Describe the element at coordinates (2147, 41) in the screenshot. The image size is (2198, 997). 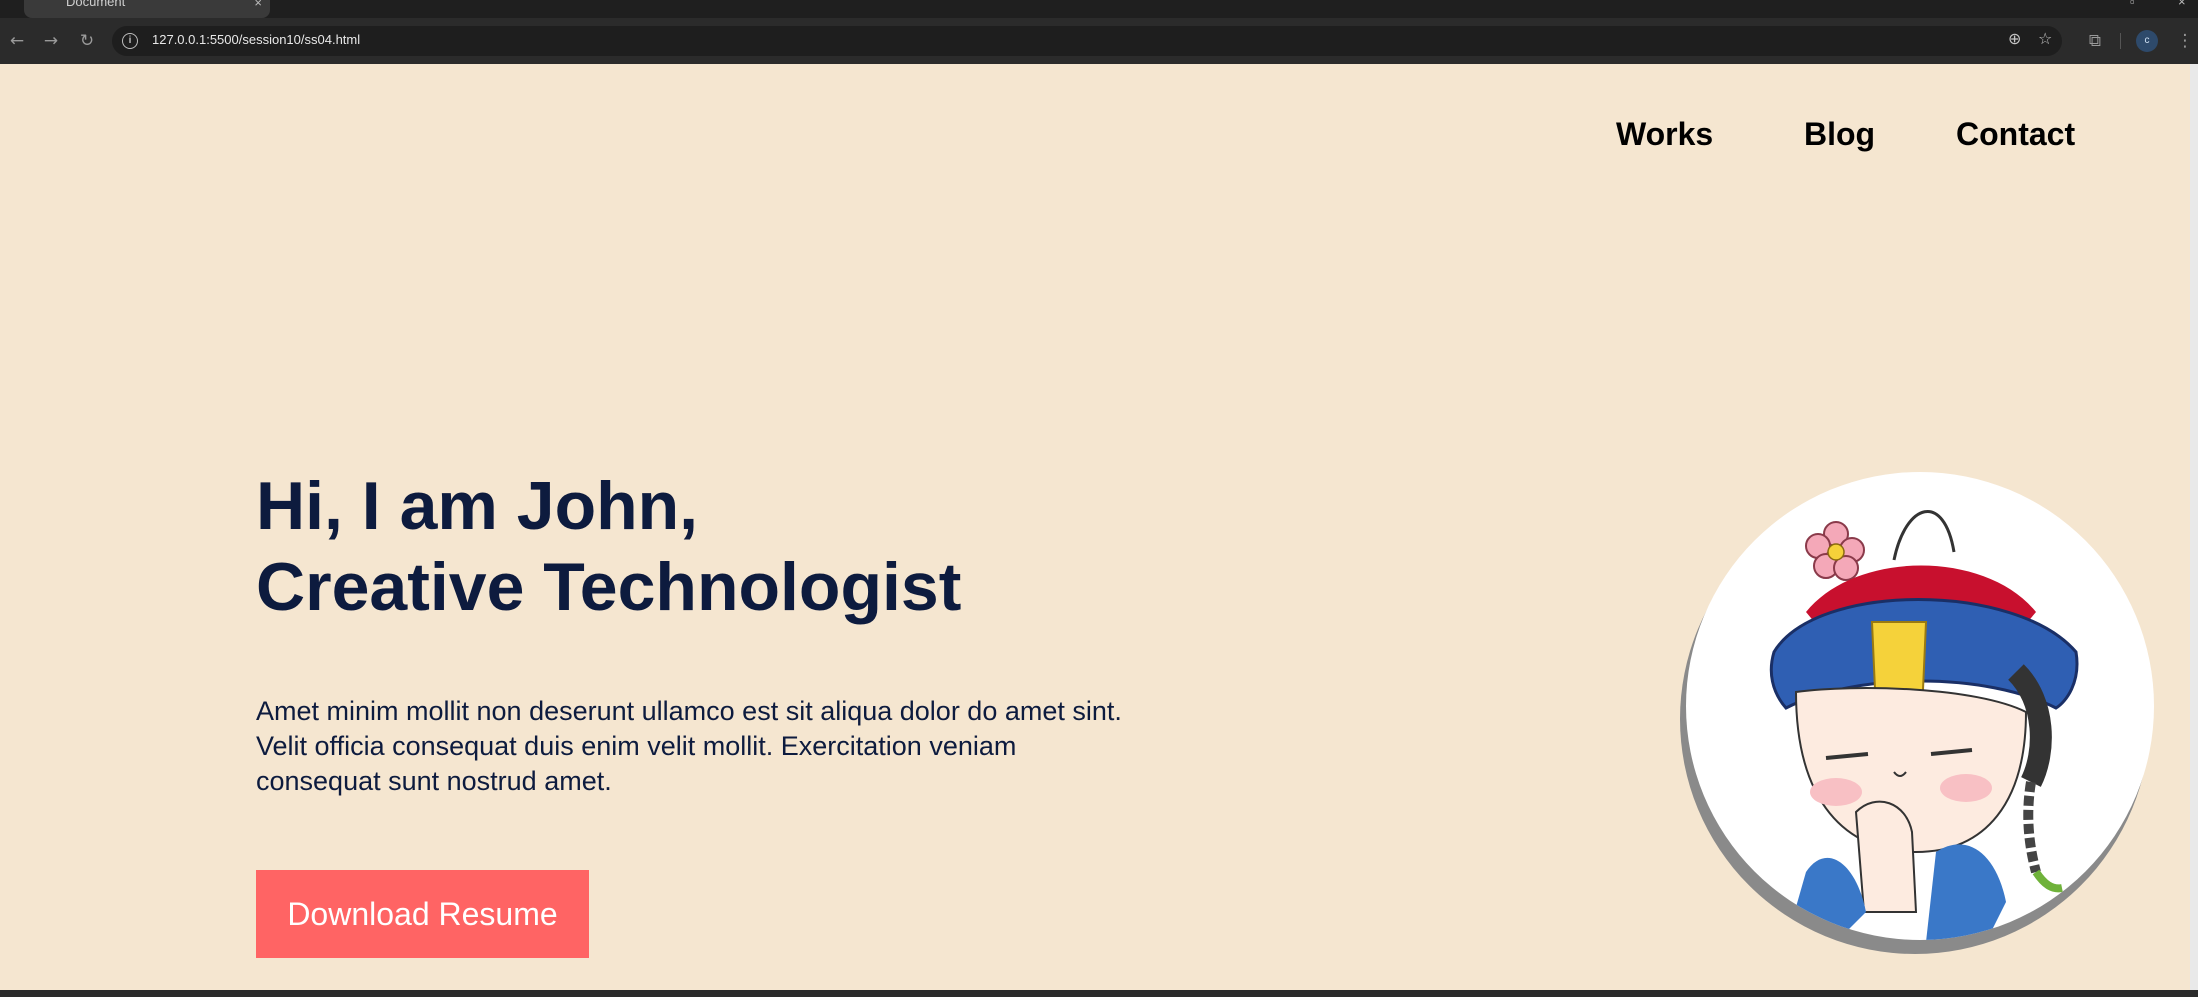
I see `profile-avatar: c` at that location.